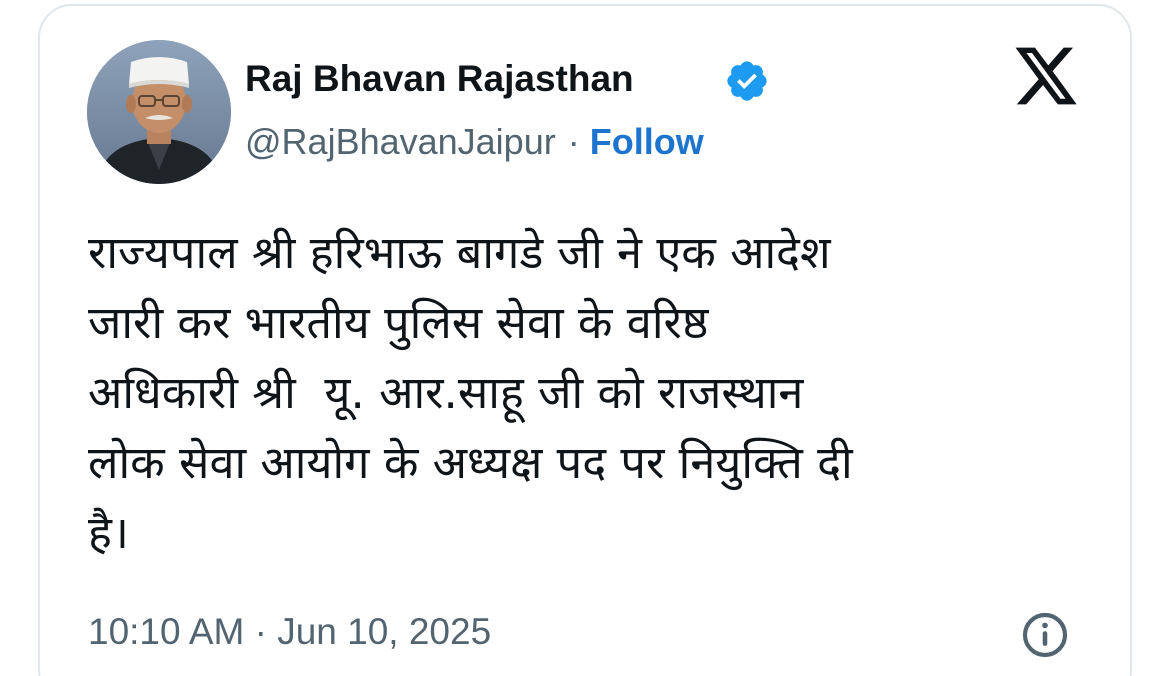 This screenshot has height=676, width=1170. I want to click on profile-photo-icon, so click(159, 112).